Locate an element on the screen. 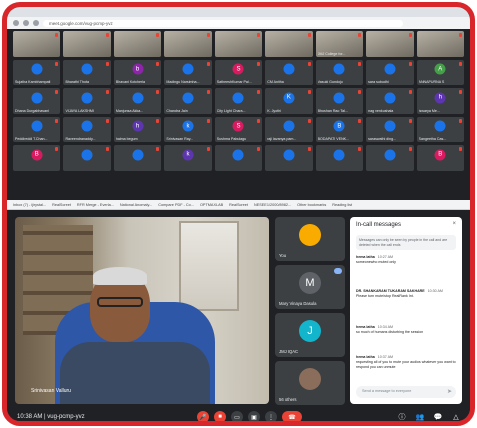 The image size is (477, 428). side-participant-tile: You is located at coordinates (310, 239).